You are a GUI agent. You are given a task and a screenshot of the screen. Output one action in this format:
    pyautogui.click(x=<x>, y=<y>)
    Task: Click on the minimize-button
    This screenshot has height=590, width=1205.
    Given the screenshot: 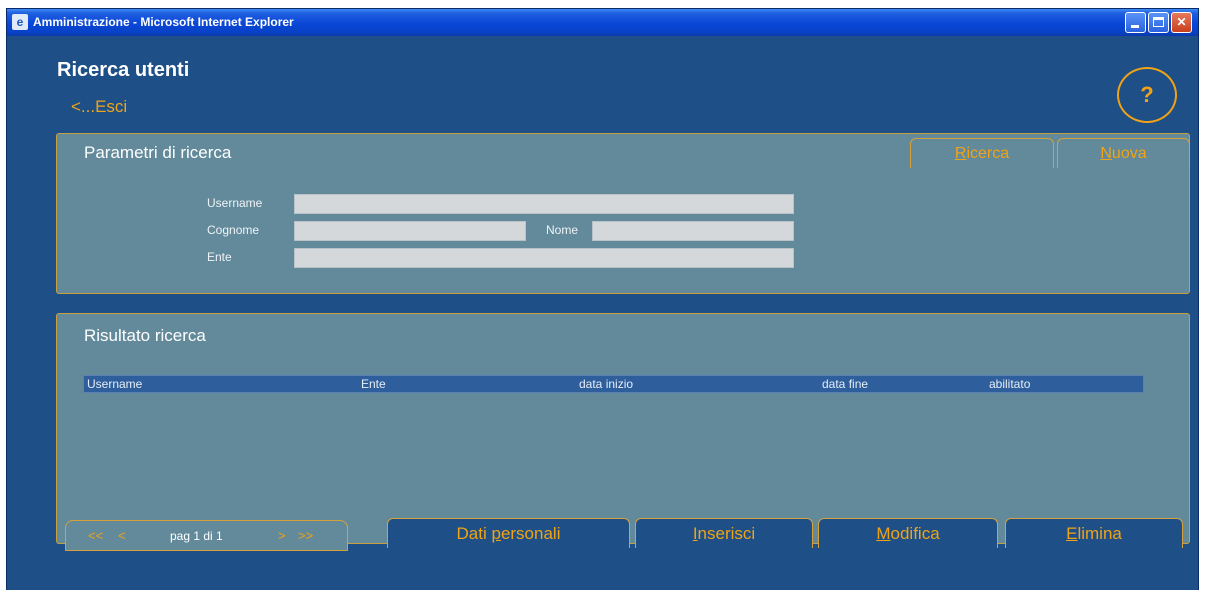 What is the action you would take?
    pyautogui.click(x=1135, y=22)
    